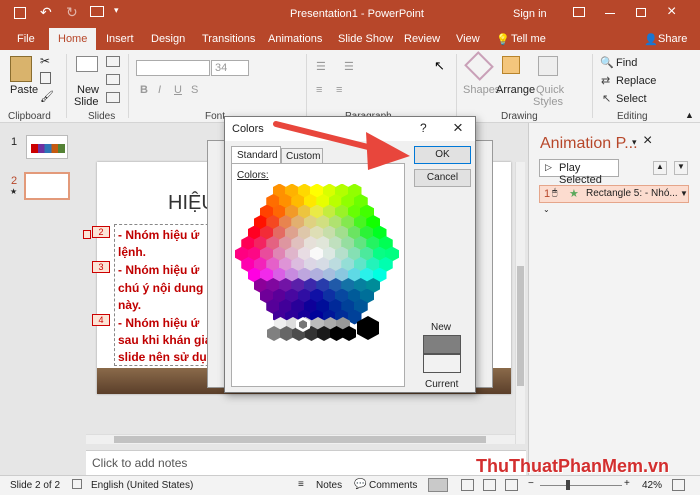  I want to click on dialog-close-button: ×, so click(458, 128).